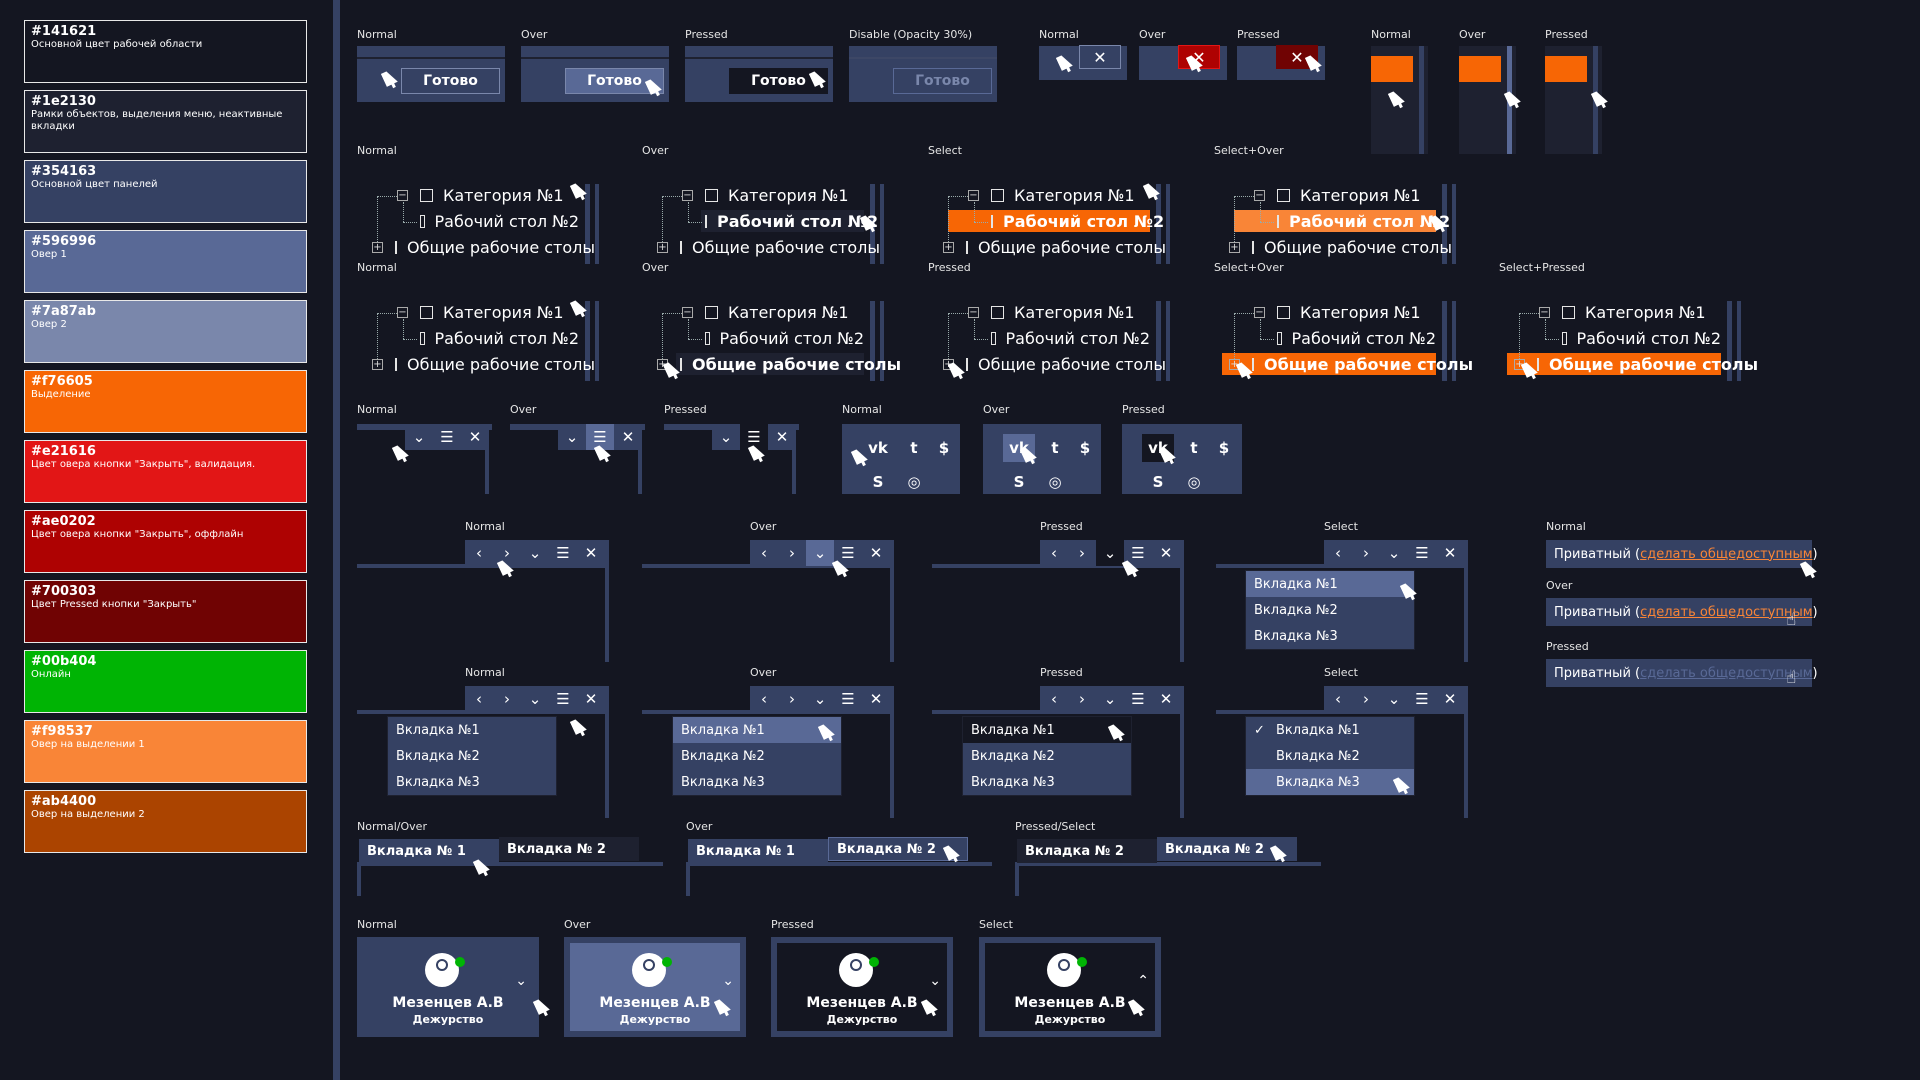 The image size is (1920, 1080). I want to click on dropdown-item: Вкладка №2, so click(757, 756).